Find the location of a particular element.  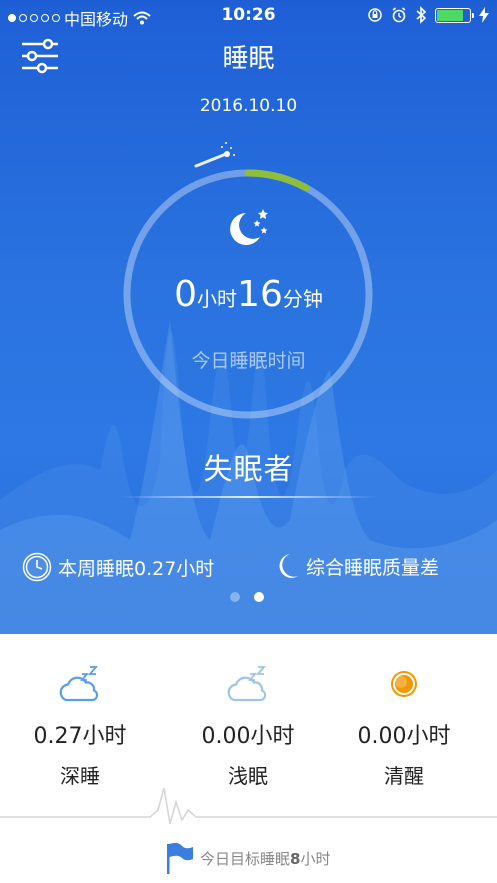

stat-light-sleep: 0.00小时 浅眠 is located at coordinates (248, 711).